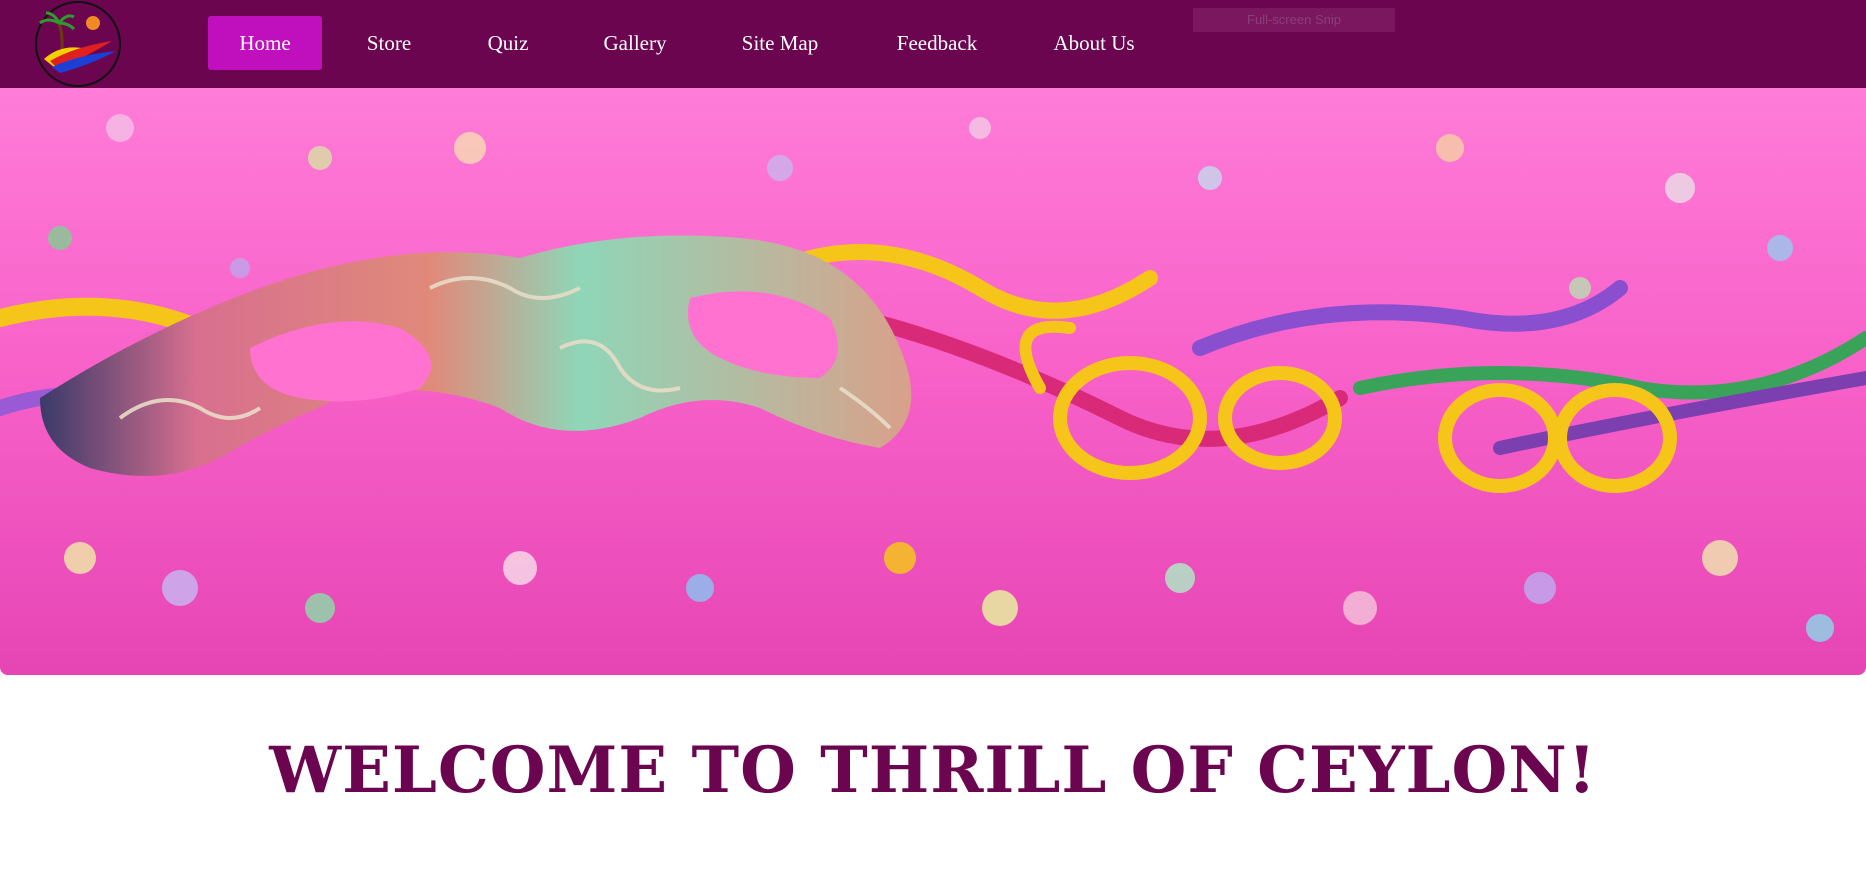 The image size is (1866, 871). What do you see at coordinates (780, 43) in the screenshot?
I see `nav-site-map: Site Map` at bounding box center [780, 43].